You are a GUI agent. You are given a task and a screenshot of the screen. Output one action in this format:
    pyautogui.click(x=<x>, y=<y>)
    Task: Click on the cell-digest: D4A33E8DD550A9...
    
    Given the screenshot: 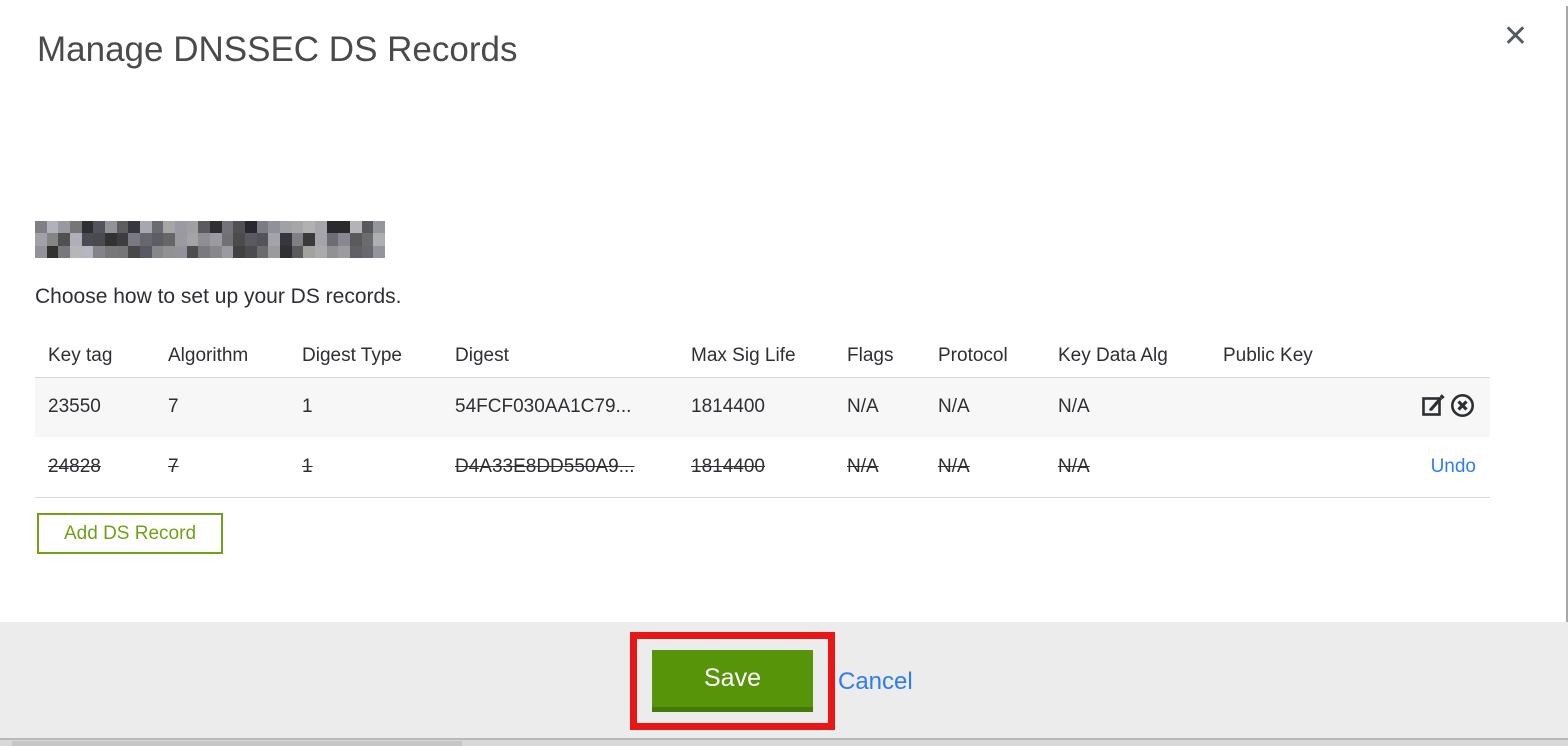 What is the action you would take?
    pyautogui.click(x=560, y=467)
    